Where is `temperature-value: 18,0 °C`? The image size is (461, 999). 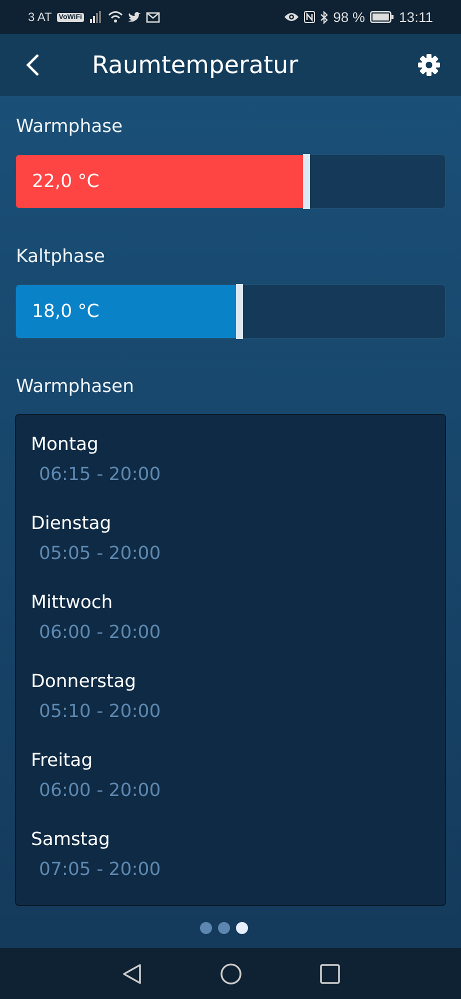 temperature-value: 18,0 °C is located at coordinates (66, 311).